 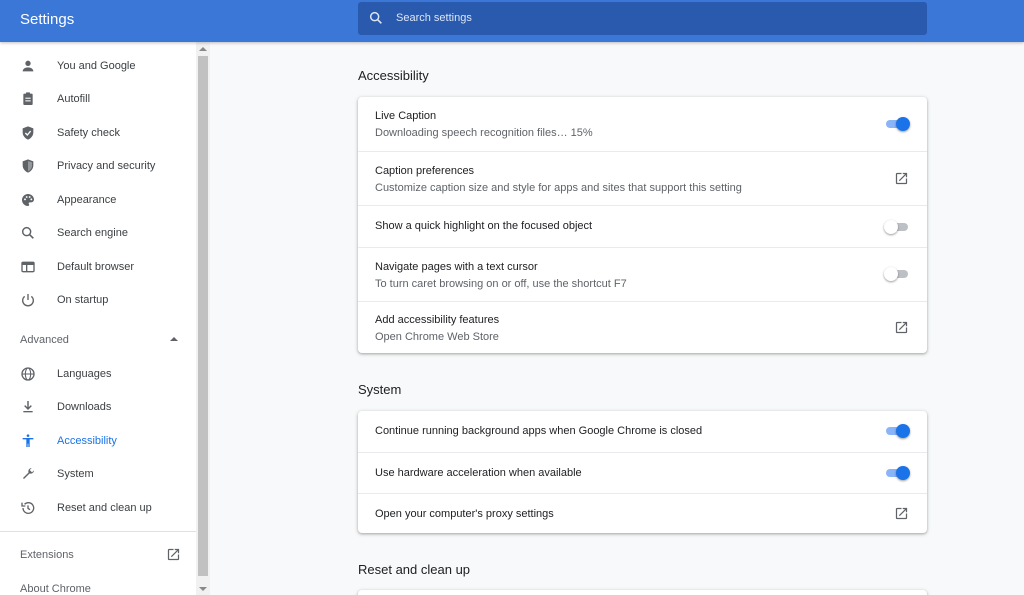 I want to click on background-apps-toggle, so click(x=897, y=431).